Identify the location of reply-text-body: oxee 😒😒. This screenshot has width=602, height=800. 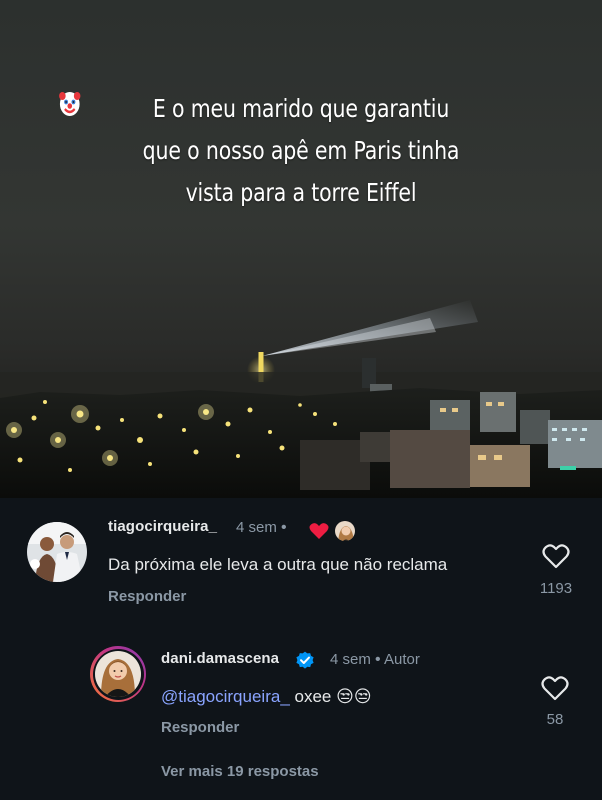
(330, 696).